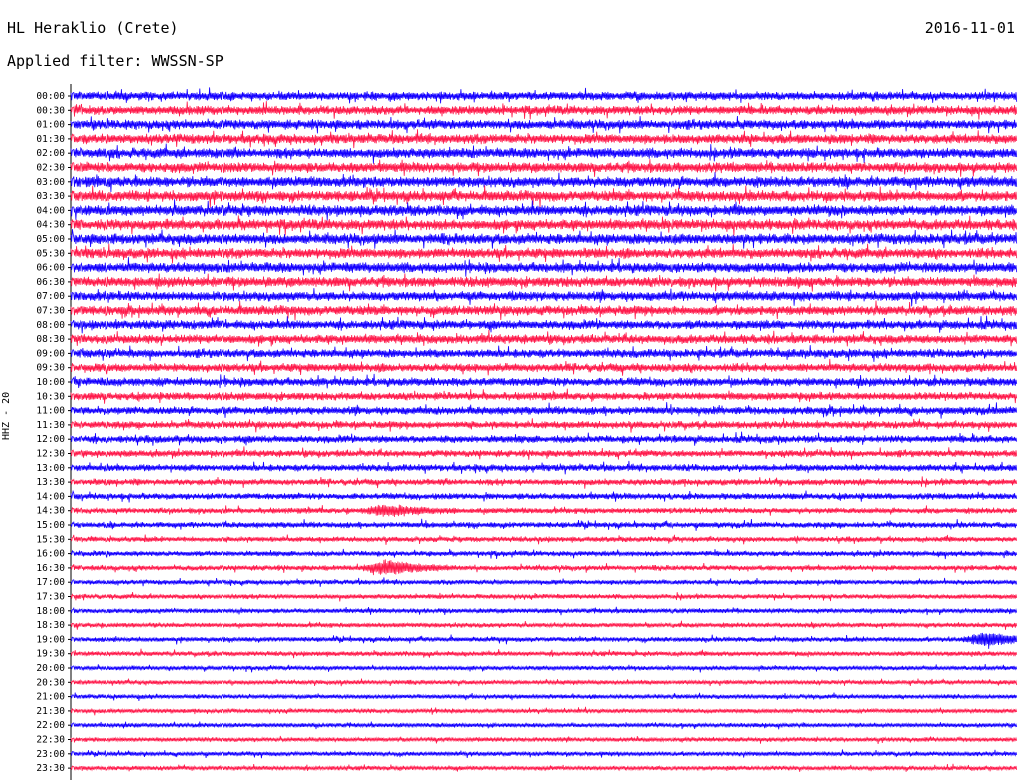  Describe the element at coordinates (50, 368) in the screenshot. I see `time-tick-label: 09:30` at that location.